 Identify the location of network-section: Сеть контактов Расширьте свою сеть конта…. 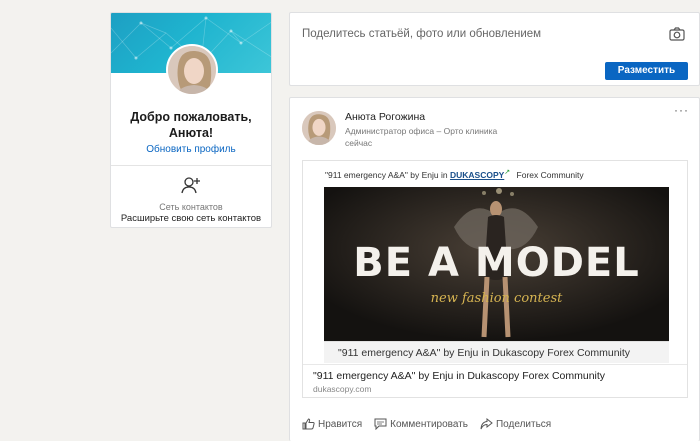
(191, 195).